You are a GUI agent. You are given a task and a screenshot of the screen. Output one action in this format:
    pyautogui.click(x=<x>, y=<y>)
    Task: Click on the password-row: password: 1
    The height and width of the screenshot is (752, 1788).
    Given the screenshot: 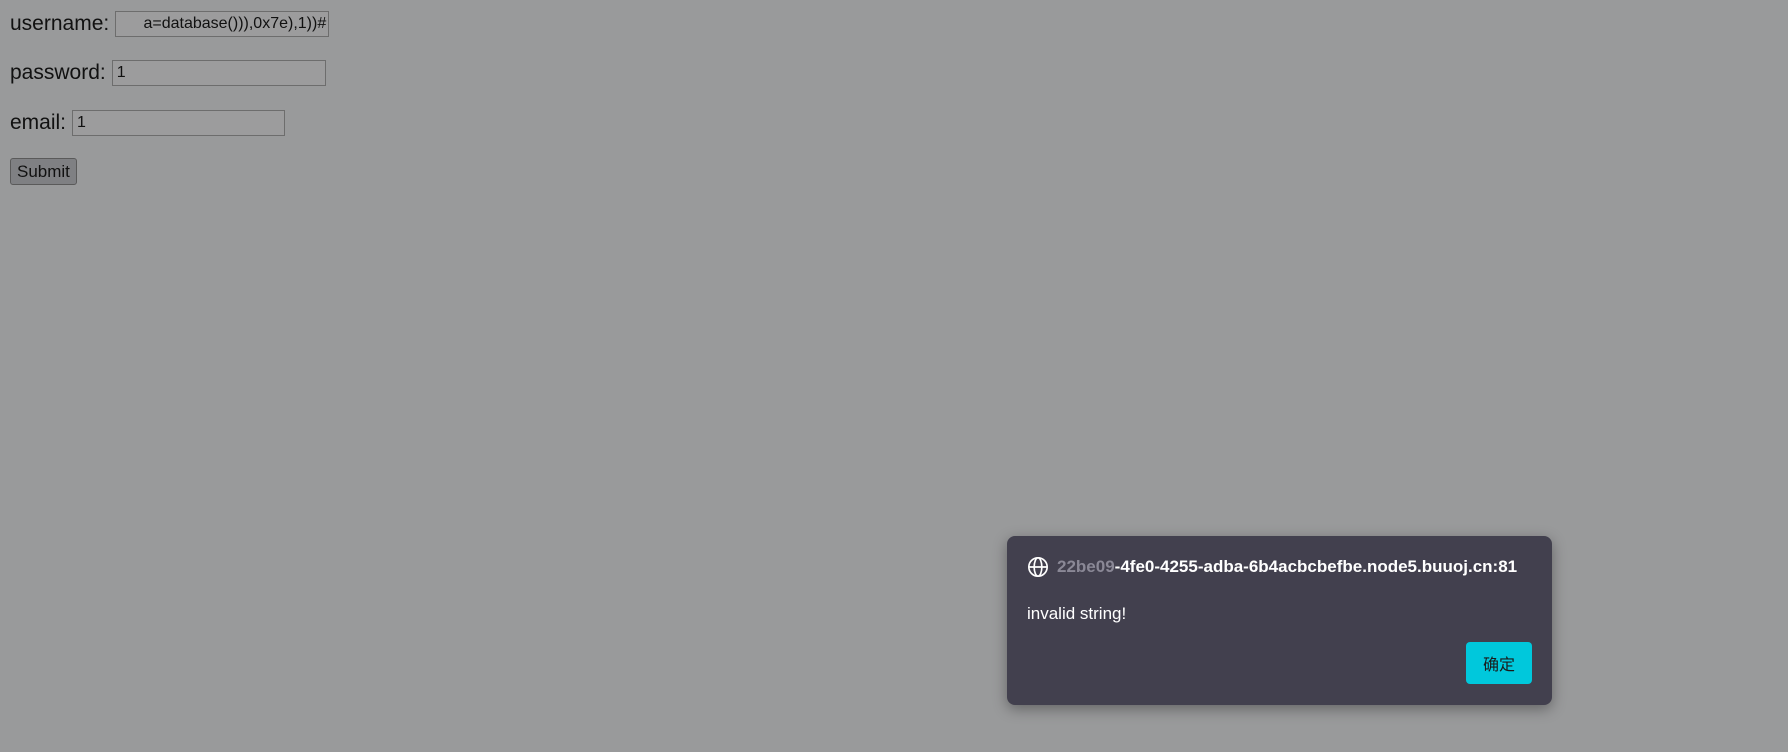 What is the action you would take?
    pyautogui.click(x=168, y=73)
    